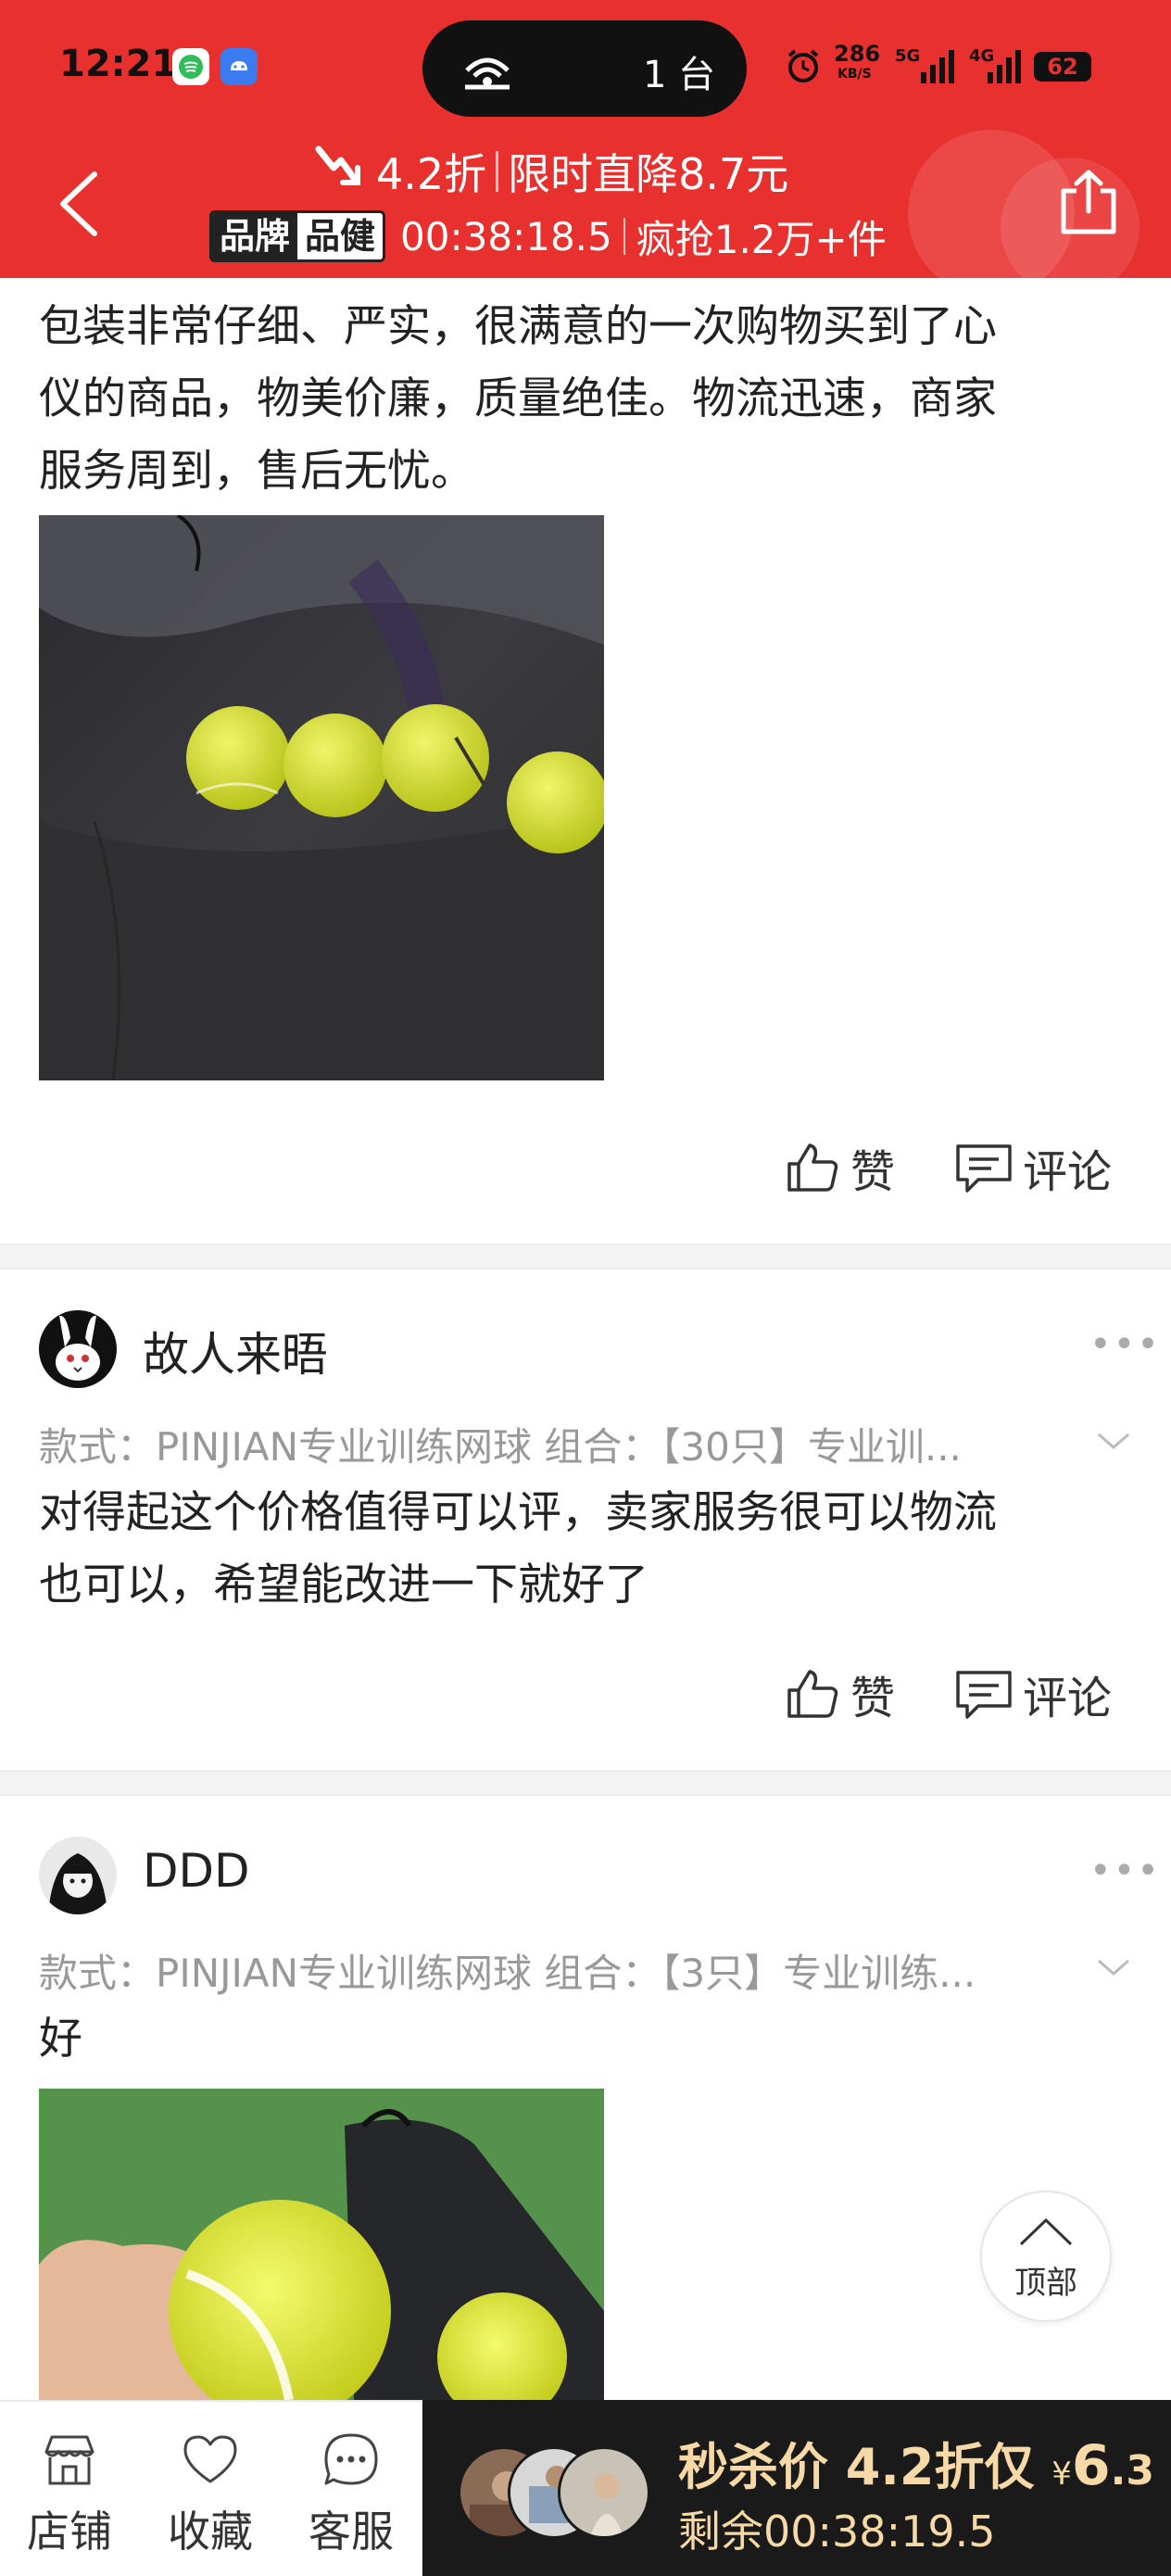  I want to click on tennis-balls-in-bag-photo, so click(322, 797).